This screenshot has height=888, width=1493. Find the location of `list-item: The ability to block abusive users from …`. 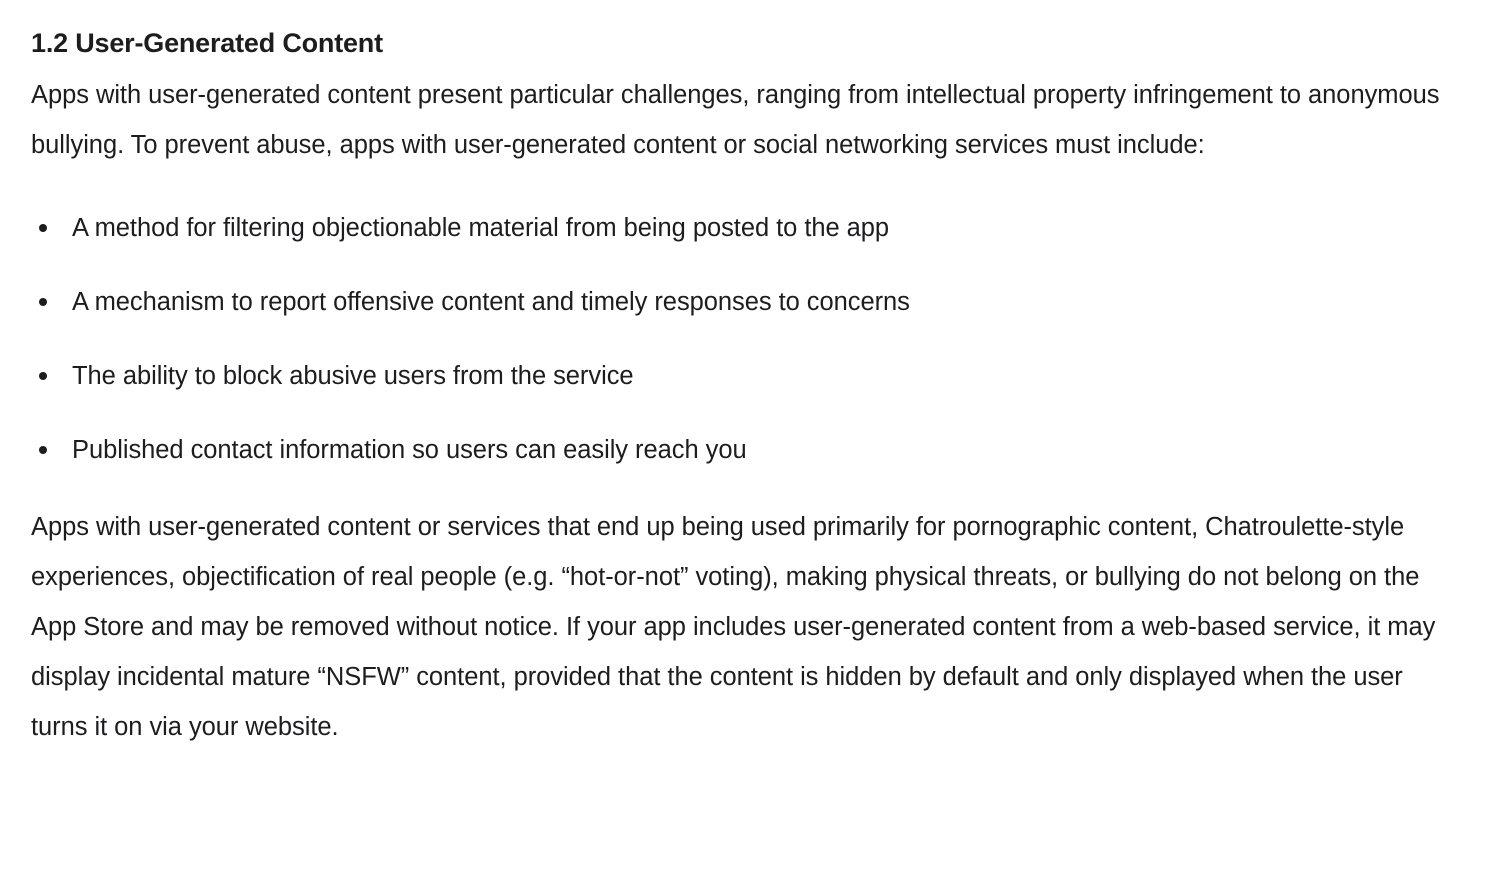

list-item: The ability to block abusive users from … is located at coordinates (746, 376).